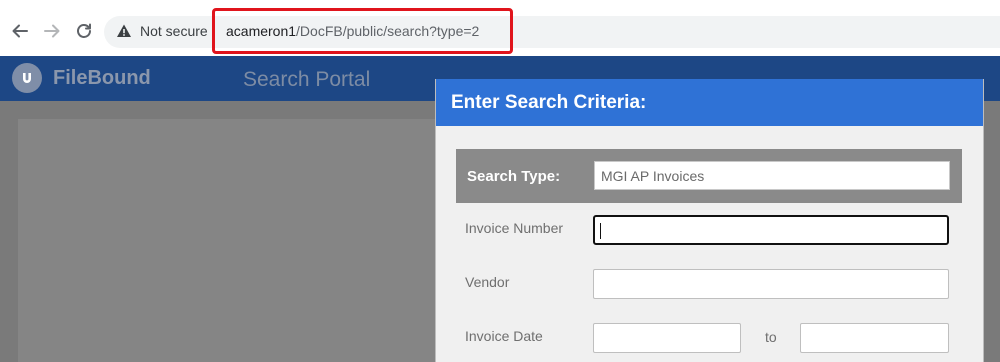 This screenshot has height=362, width=1000. Describe the element at coordinates (771, 230) in the screenshot. I see `invoice-number-input` at that location.